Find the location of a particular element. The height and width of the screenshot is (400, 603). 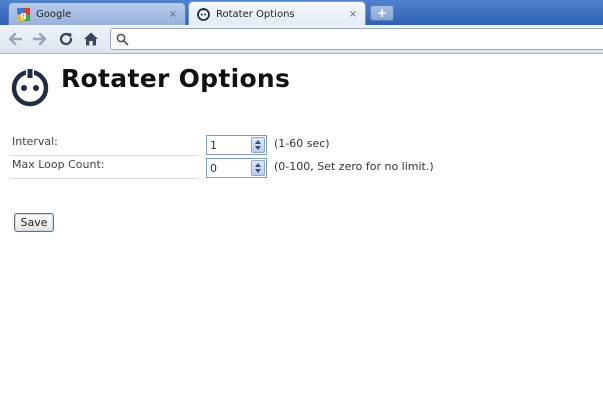

rotater-icon is located at coordinates (203, 14).